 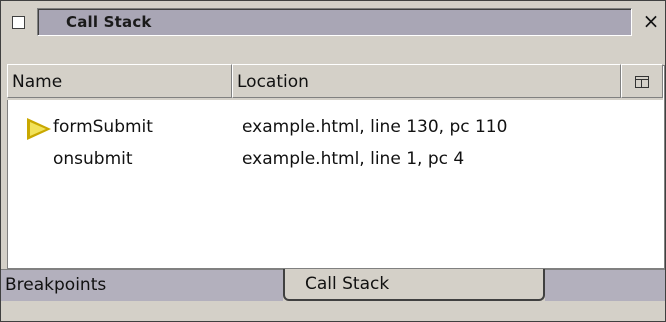 What do you see at coordinates (353, 159) in the screenshot?
I see `frame-location: example.html, line 1, pc 4` at bounding box center [353, 159].